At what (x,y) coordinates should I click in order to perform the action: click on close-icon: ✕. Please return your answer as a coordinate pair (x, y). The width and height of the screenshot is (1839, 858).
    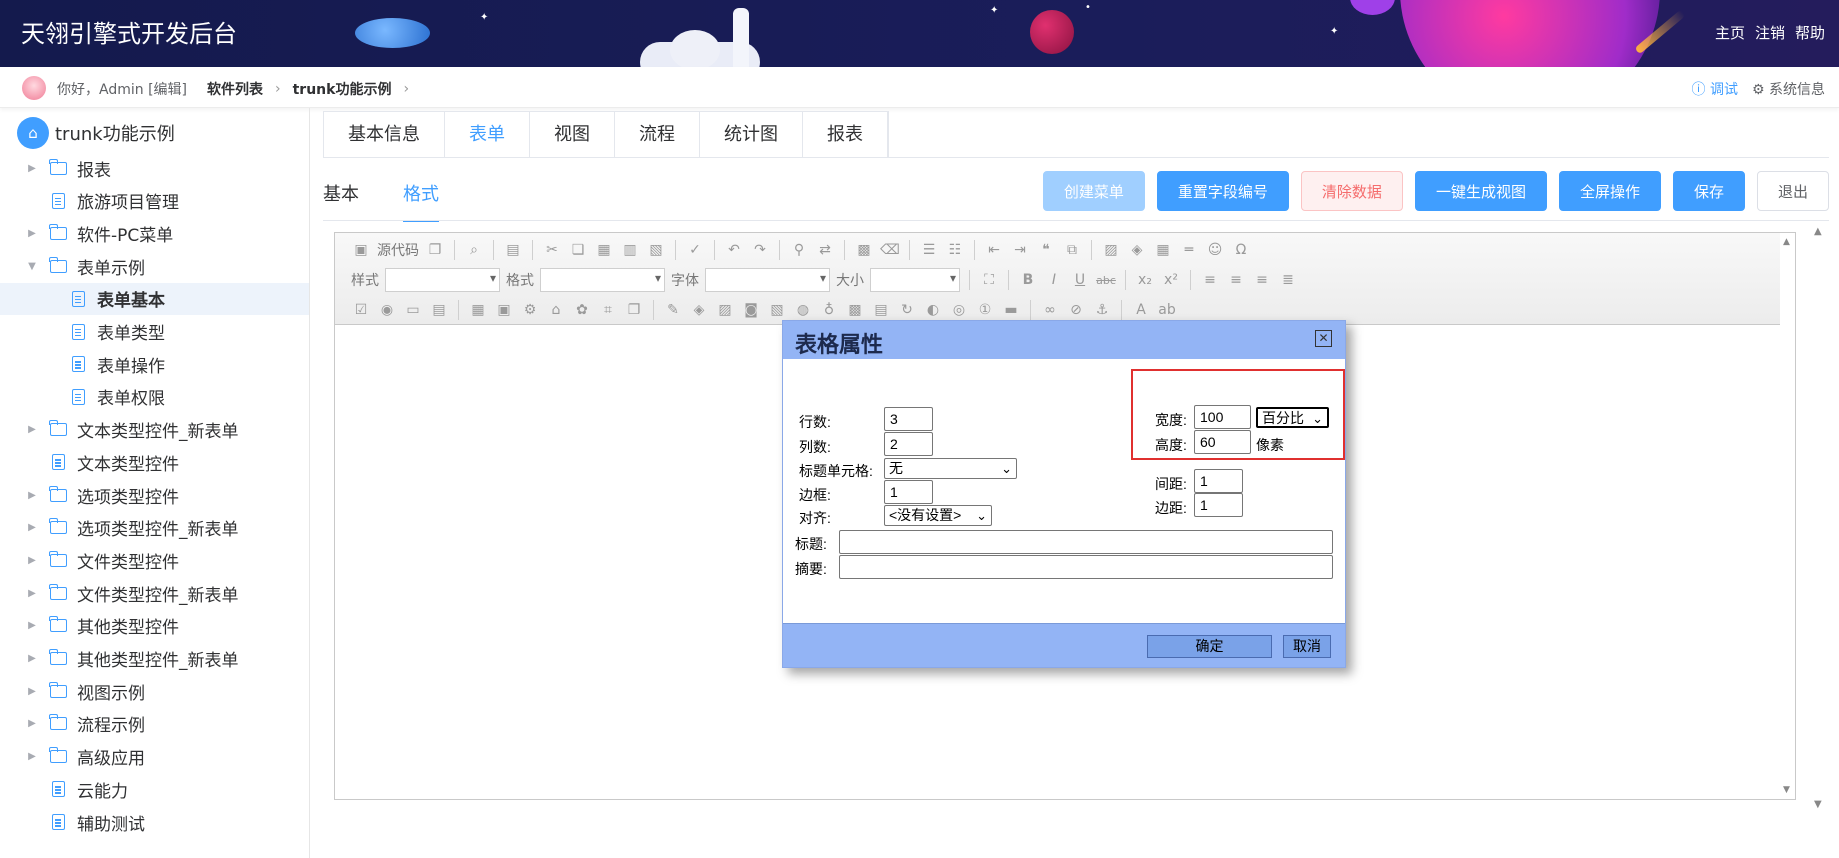
    Looking at the image, I should click on (1323, 338).